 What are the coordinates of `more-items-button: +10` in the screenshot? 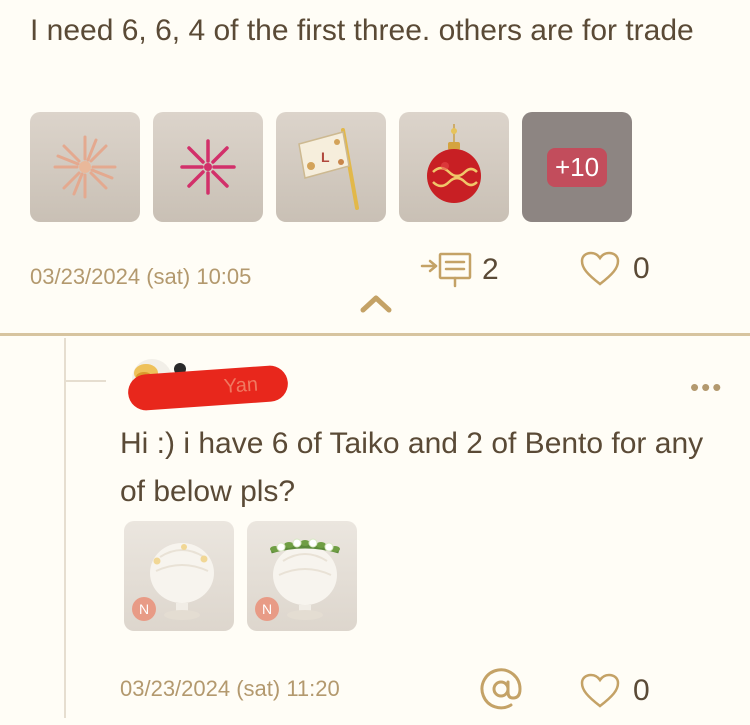 It's located at (577, 167).